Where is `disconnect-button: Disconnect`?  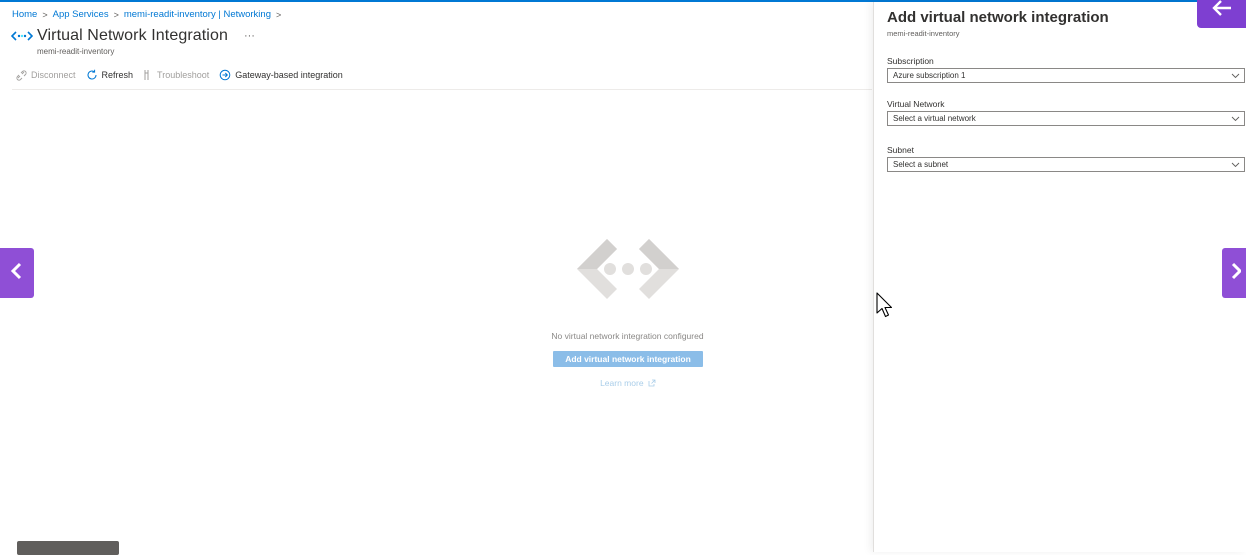 disconnect-button: Disconnect is located at coordinates (46, 75).